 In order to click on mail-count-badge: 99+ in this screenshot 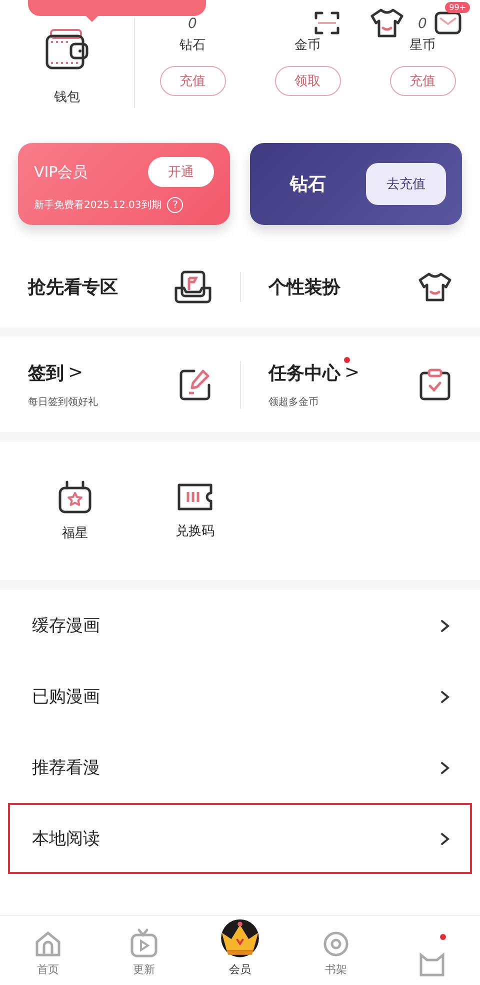, I will do `click(457, 7)`.